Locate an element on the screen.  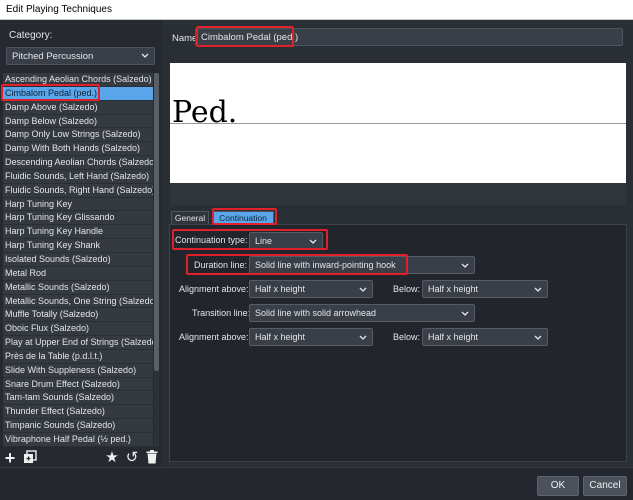
list-item: Descending Aeolian Chords (Salzedo) is located at coordinates (78, 163).